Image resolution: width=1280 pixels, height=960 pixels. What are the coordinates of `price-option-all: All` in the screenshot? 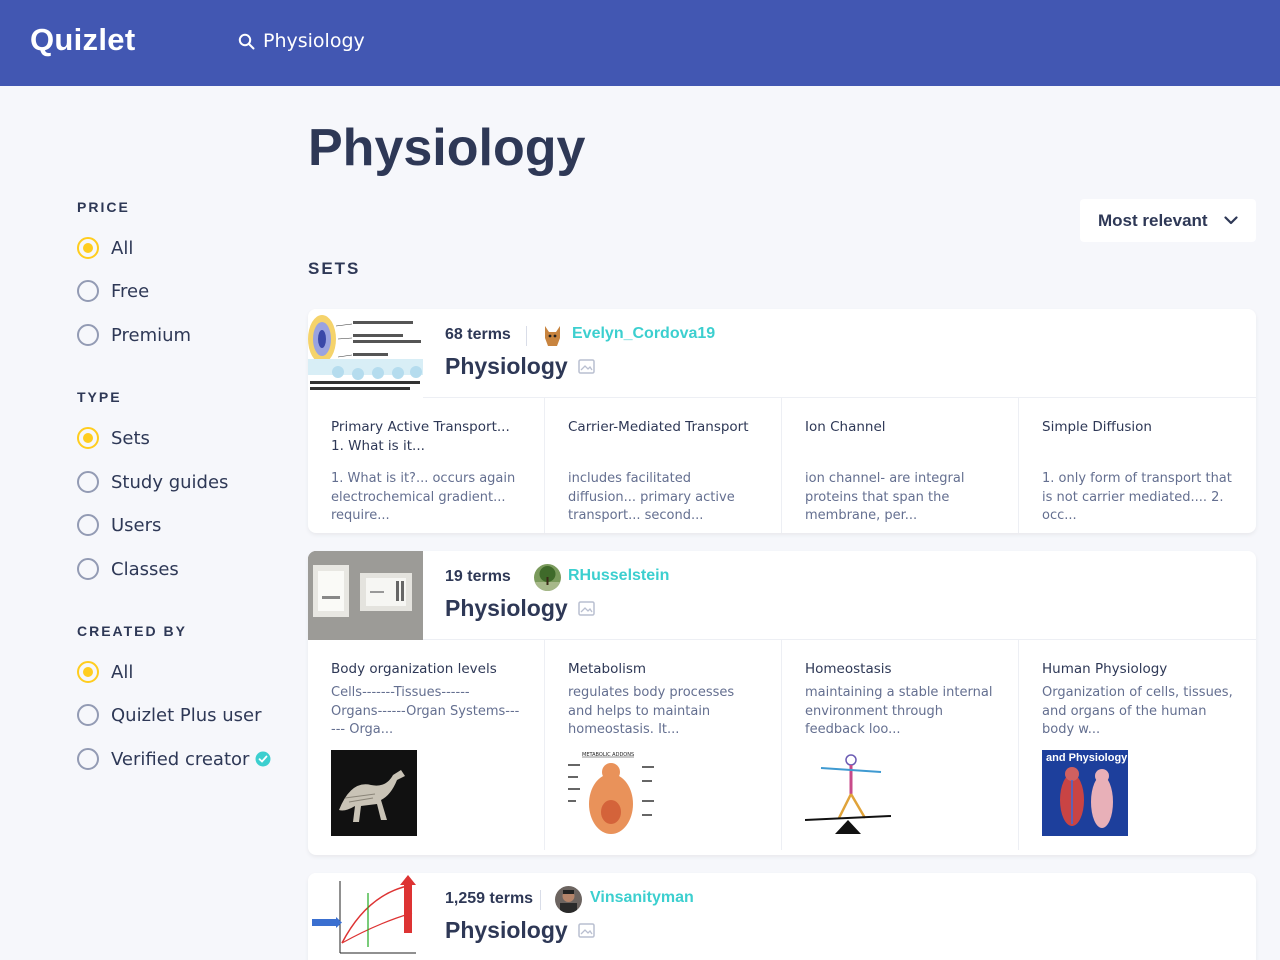 It's located at (105, 248).